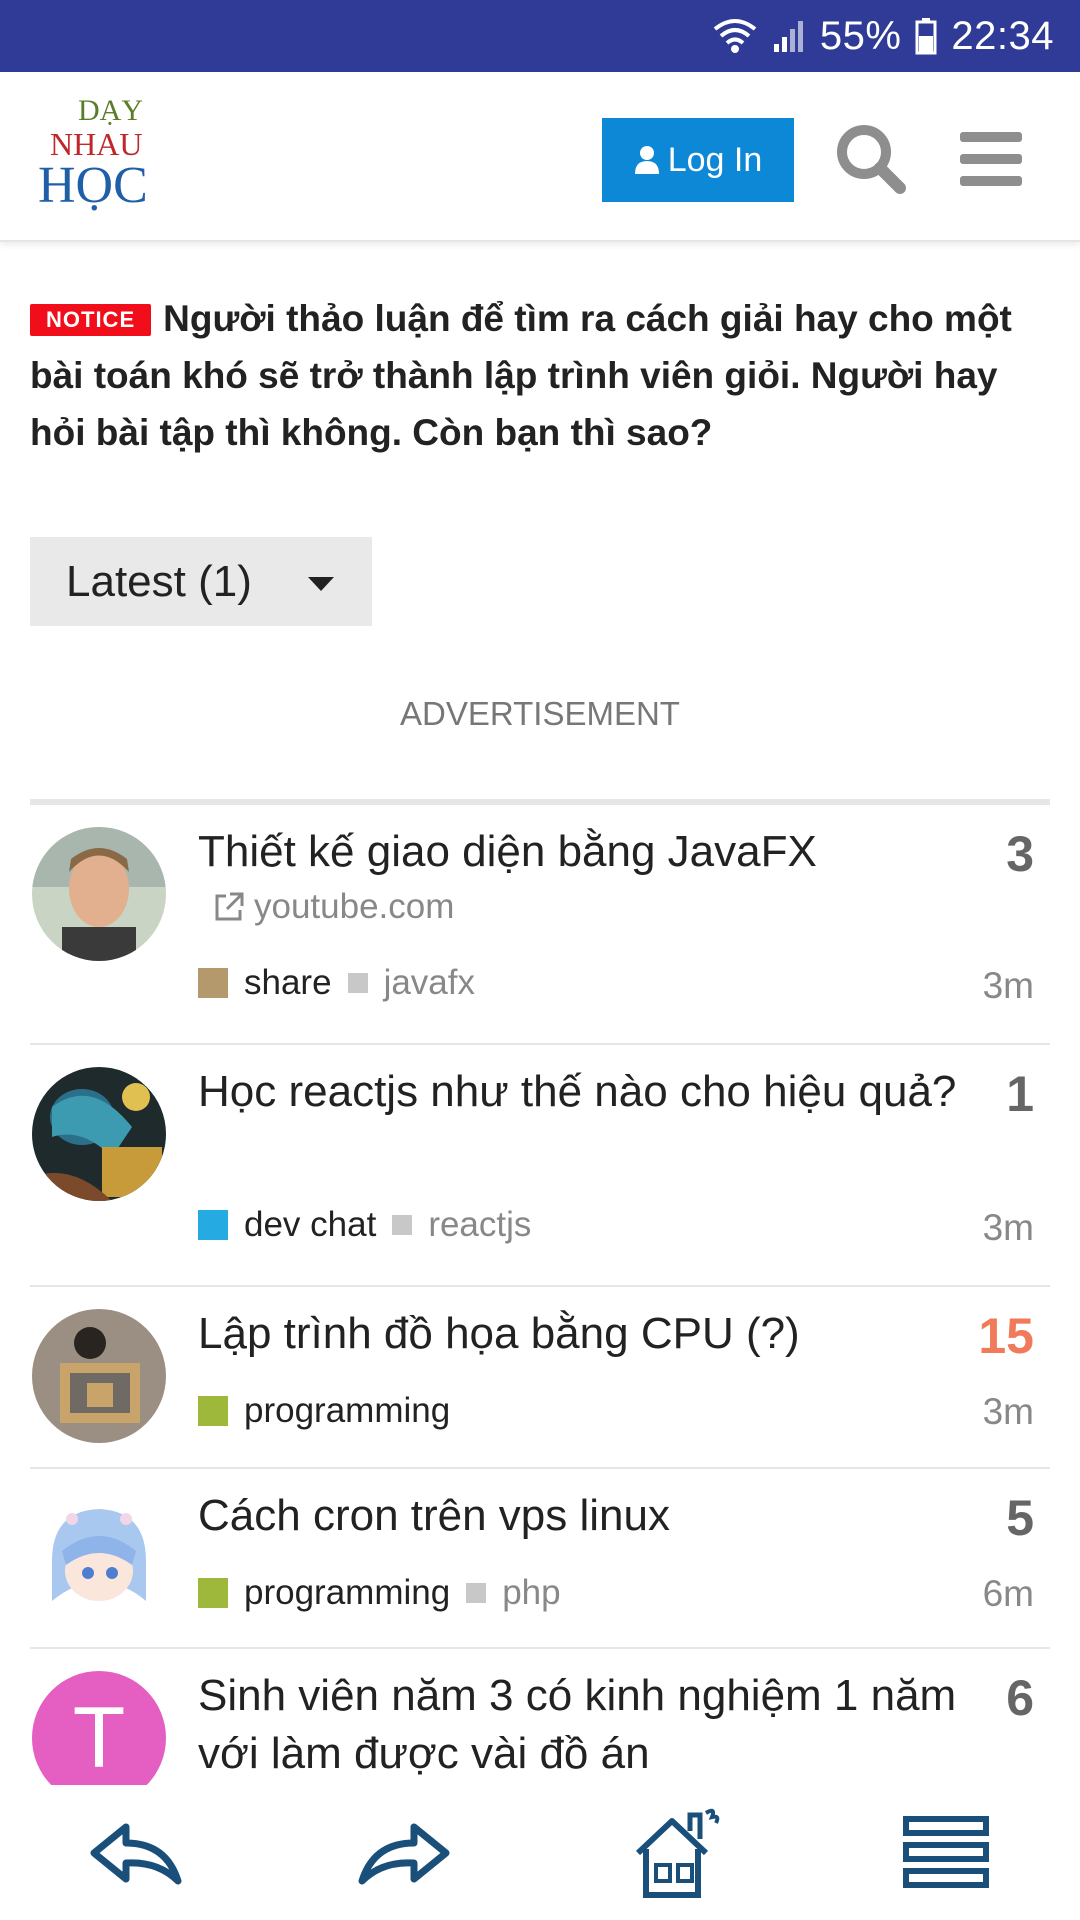 Image resolution: width=1080 pixels, height=1920 pixels. I want to click on advertisement-label: ADVERTISEMENT, so click(540, 713).